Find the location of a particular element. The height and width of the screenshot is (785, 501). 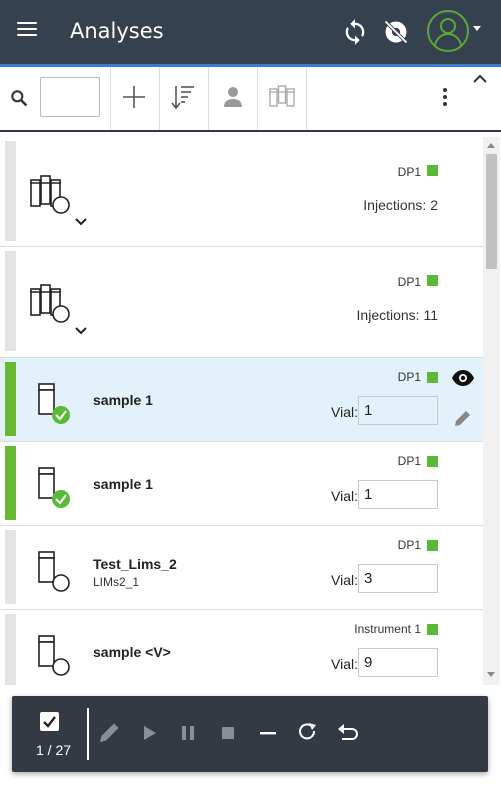

visibility-off-icon is located at coordinates (396, 32).